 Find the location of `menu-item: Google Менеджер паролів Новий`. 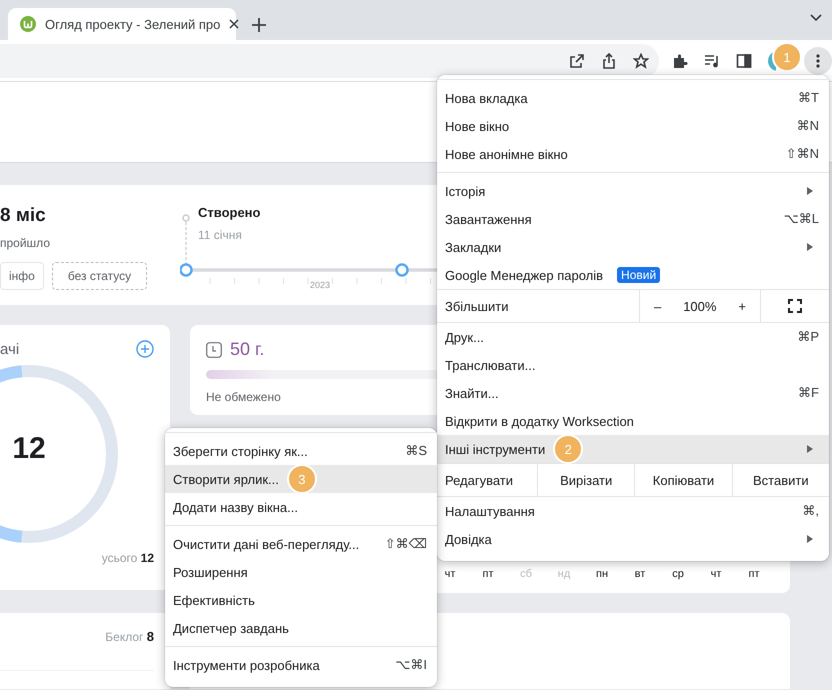

menu-item: Google Менеджер паролів Новий is located at coordinates (633, 275).